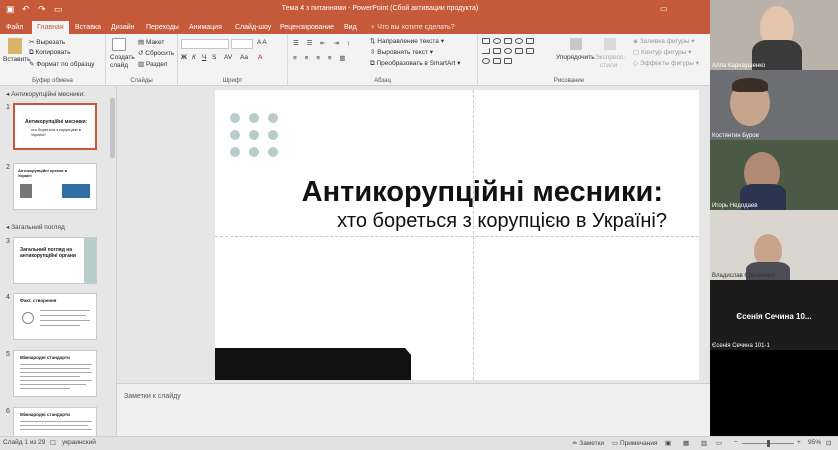 This screenshot has height=450, width=838. I want to click on slide-sorter-icon: ▦, so click(686, 443).